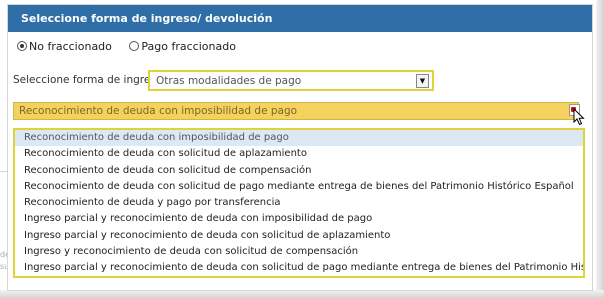 This screenshot has width=604, height=298. What do you see at coordinates (134, 45) in the screenshot?
I see `radio-unchecked-icon` at bounding box center [134, 45].